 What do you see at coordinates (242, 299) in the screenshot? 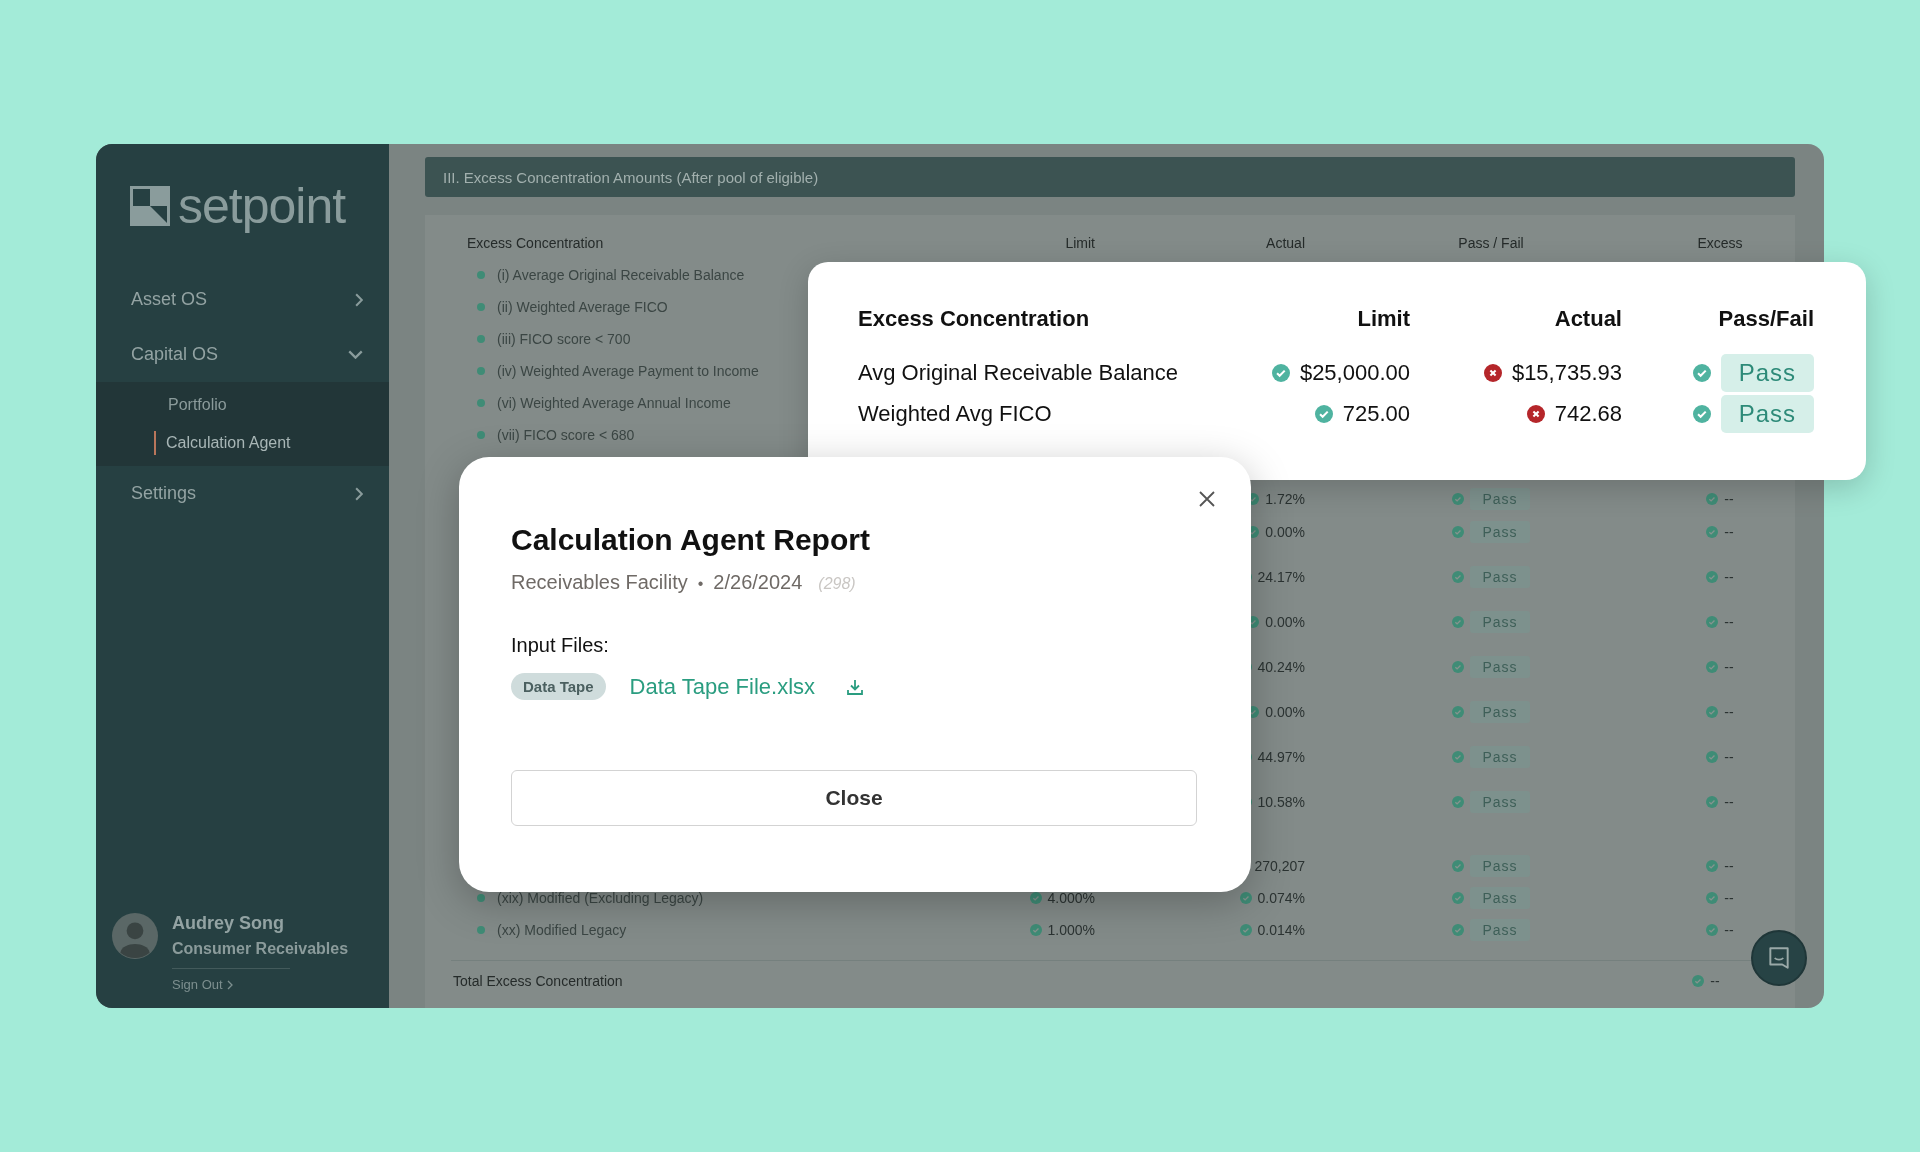
I see `nav-item: Asset OS` at bounding box center [242, 299].